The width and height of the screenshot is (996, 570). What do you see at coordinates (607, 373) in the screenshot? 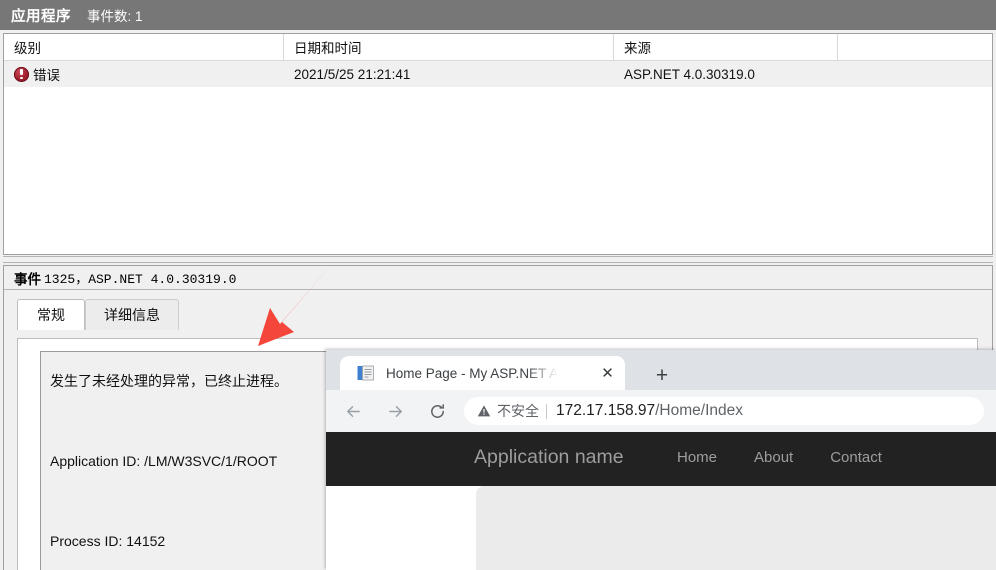
I see `close-icon: ✕` at bounding box center [607, 373].